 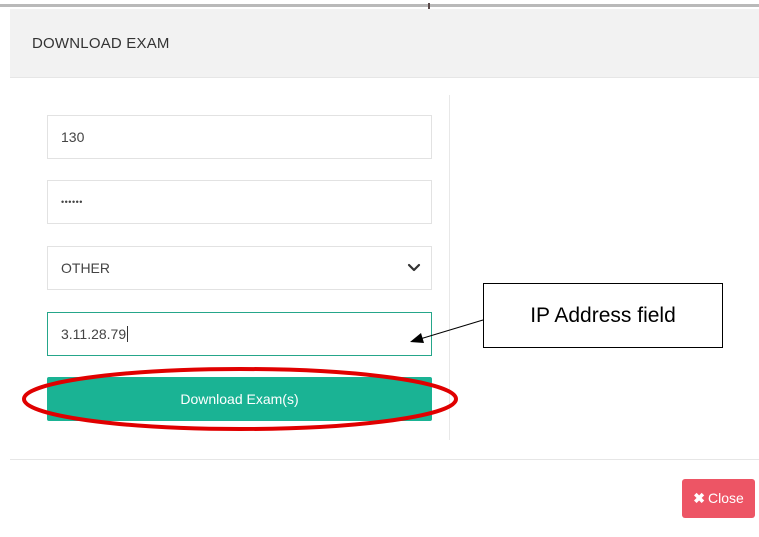 What do you see at coordinates (725, 498) in the screenshot?
I see `close-label: Close` at bounding box center [725, 498].